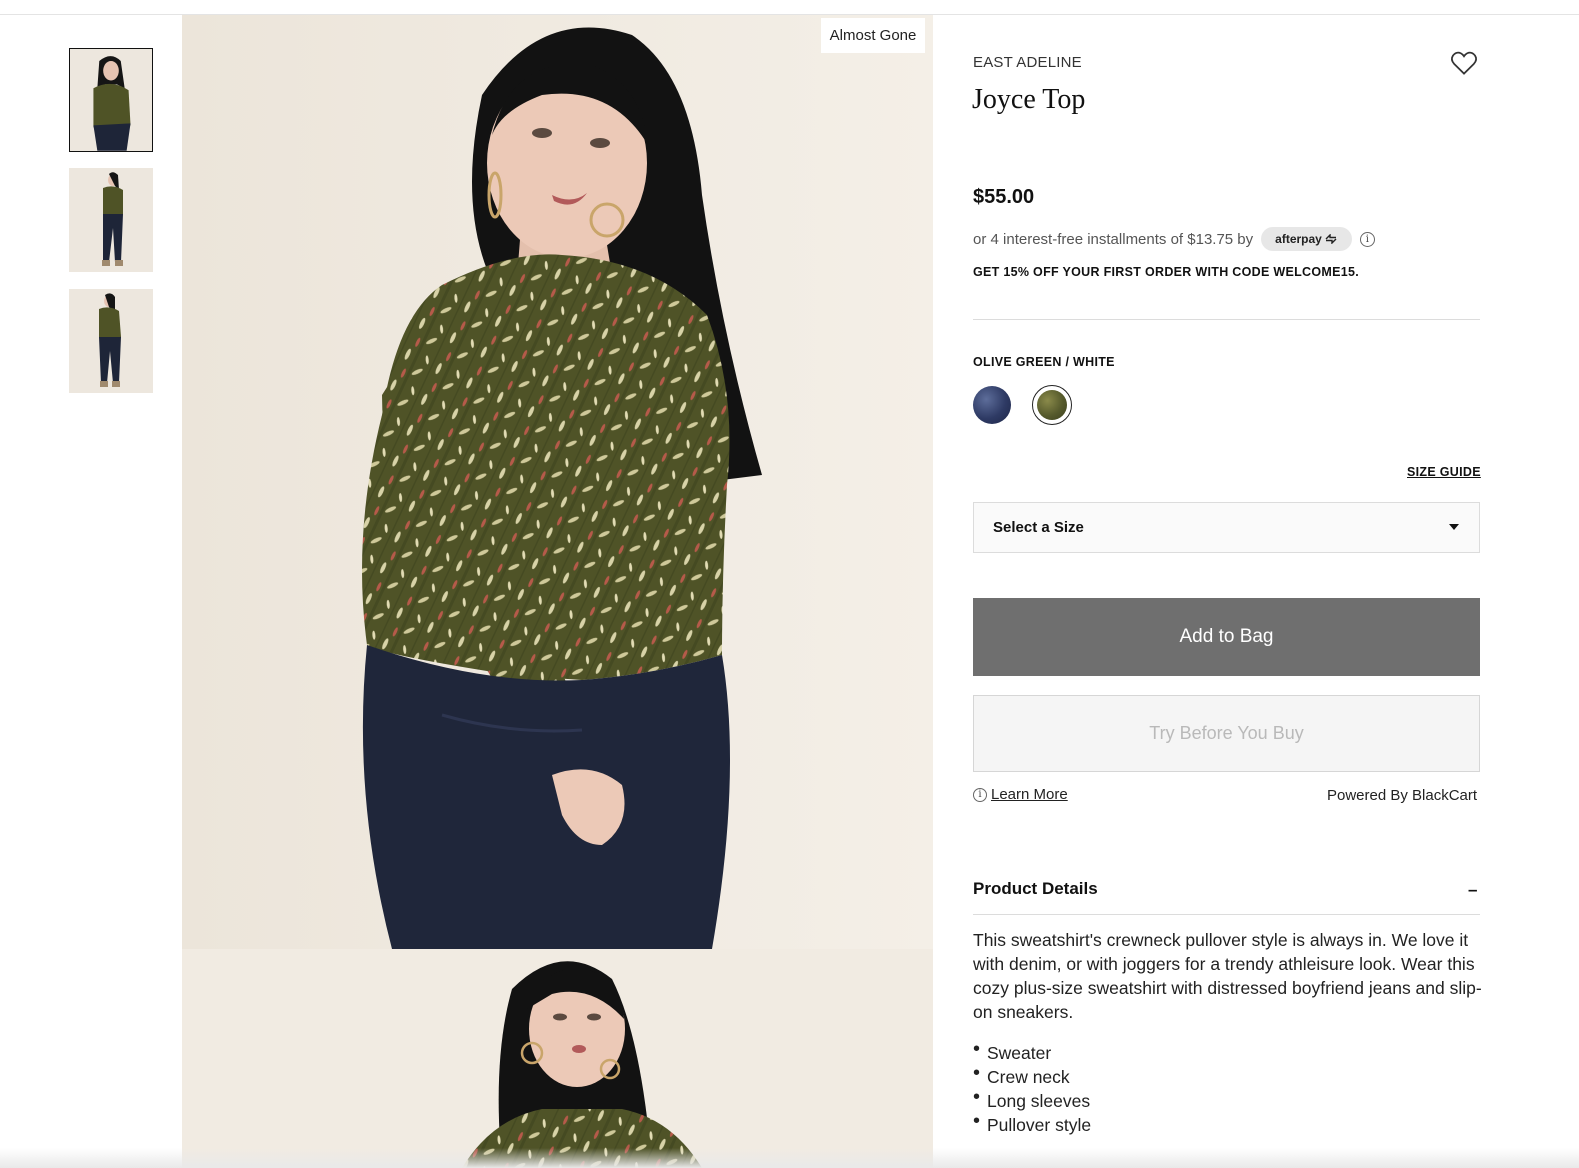  Describe the element at coordinates (1029, 99) in the screenshot. I see `product-title: Joyce Top` at that location.